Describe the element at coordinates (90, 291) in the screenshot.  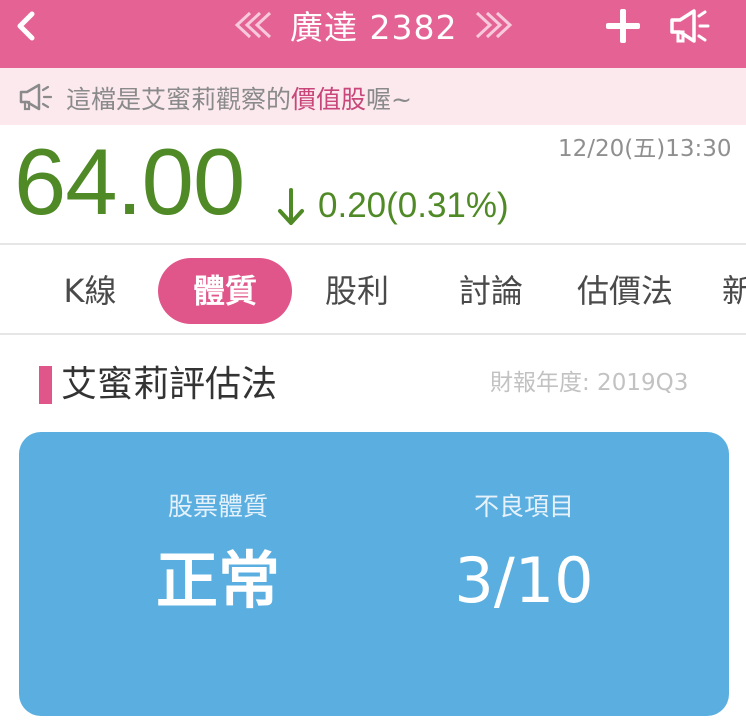
I see `tab-kline: K線` at that location.